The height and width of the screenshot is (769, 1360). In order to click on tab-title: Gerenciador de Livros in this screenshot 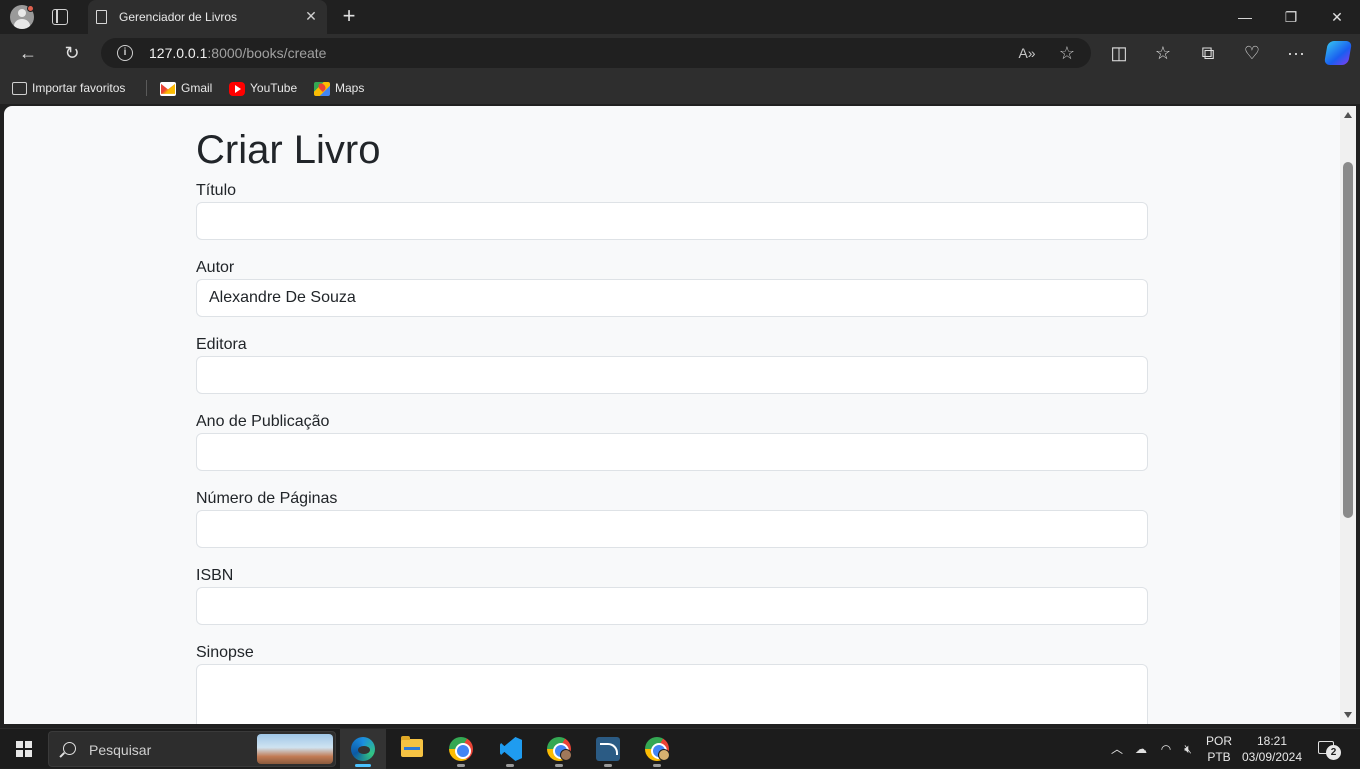, I will do `click(178, 17)`.